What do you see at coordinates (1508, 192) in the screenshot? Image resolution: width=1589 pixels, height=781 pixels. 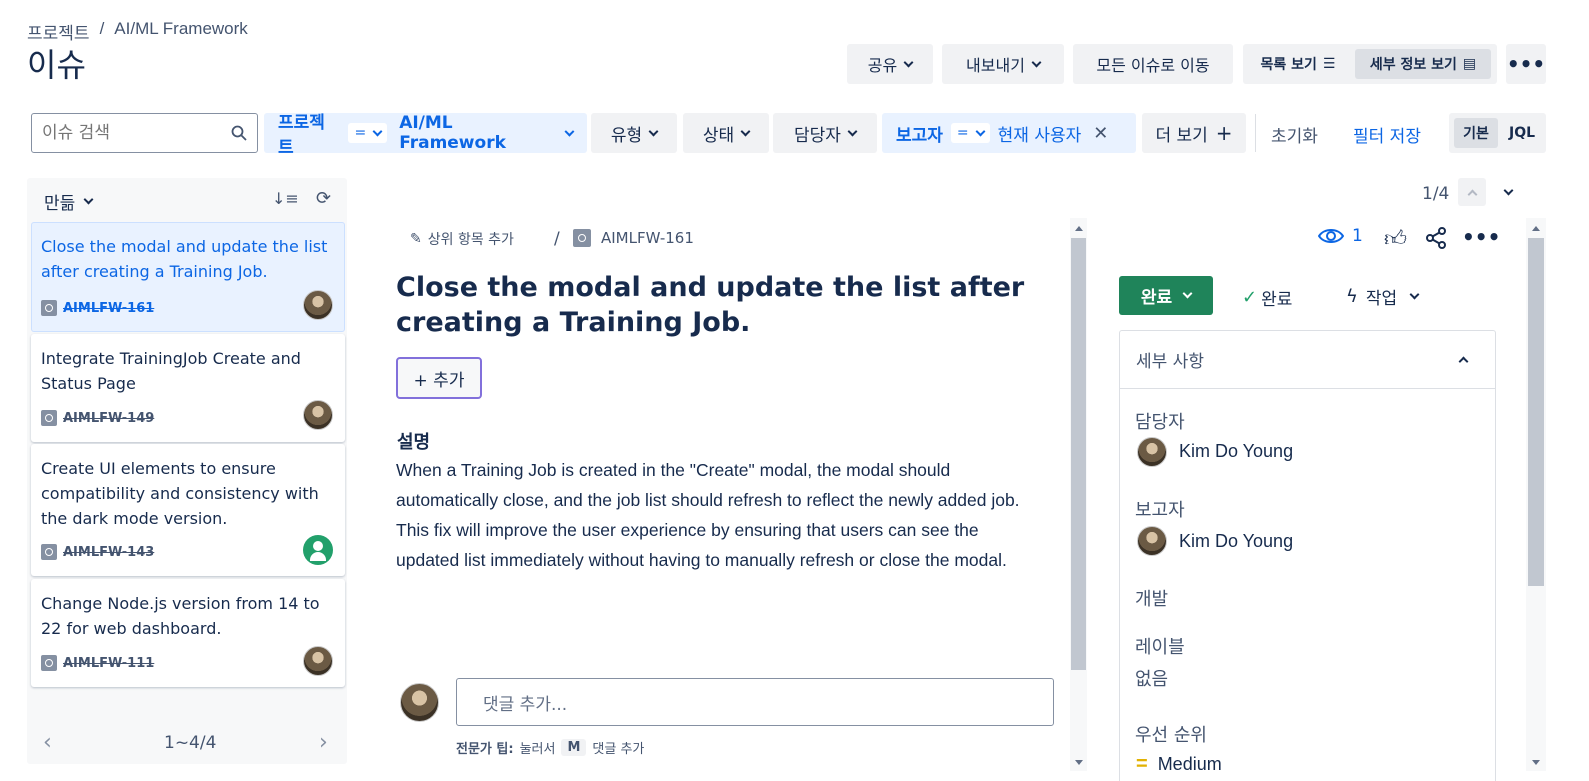 I see `next-issue-button` at bounding box center [1508, 192].